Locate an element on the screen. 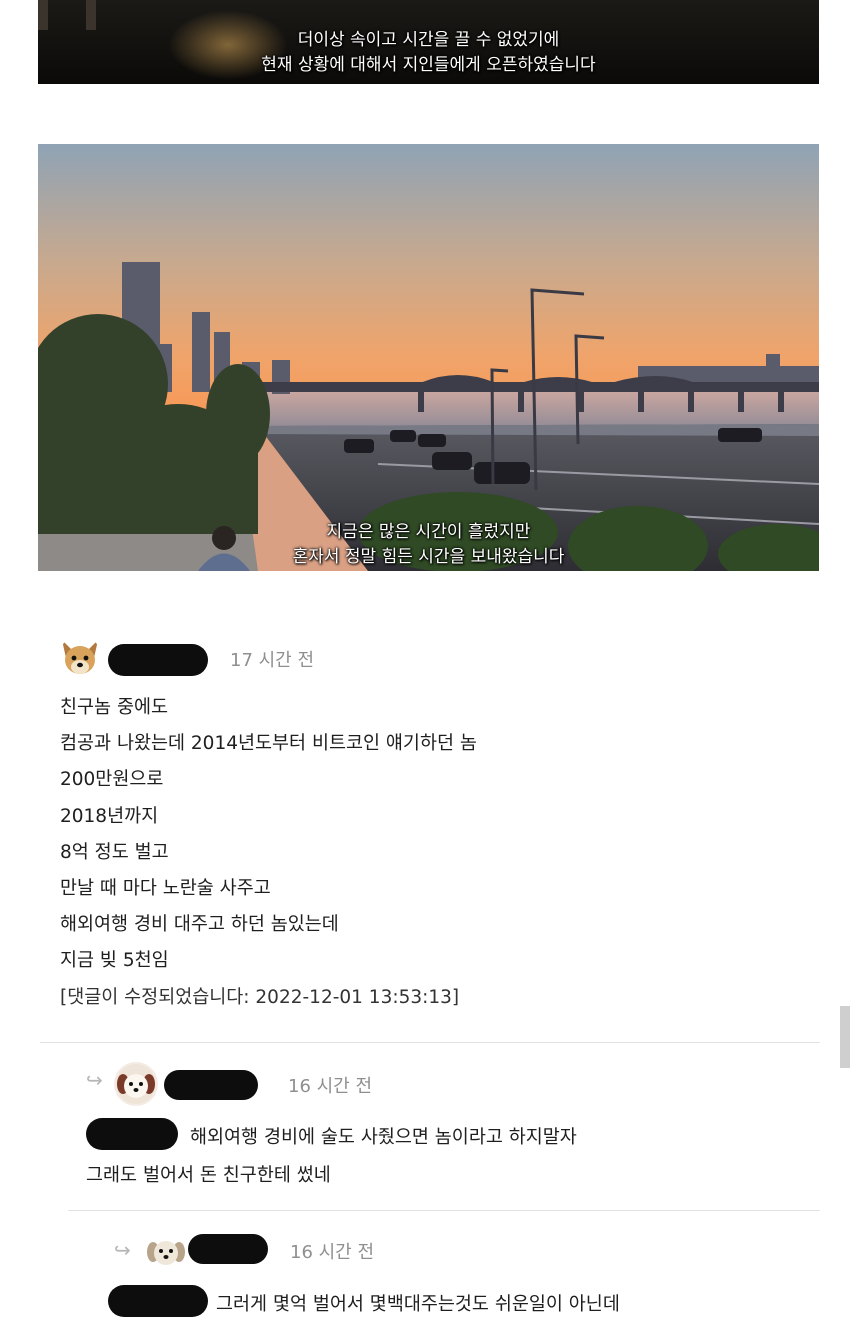  comment-line: 200만원으로 is located at coordinates (112, 780).